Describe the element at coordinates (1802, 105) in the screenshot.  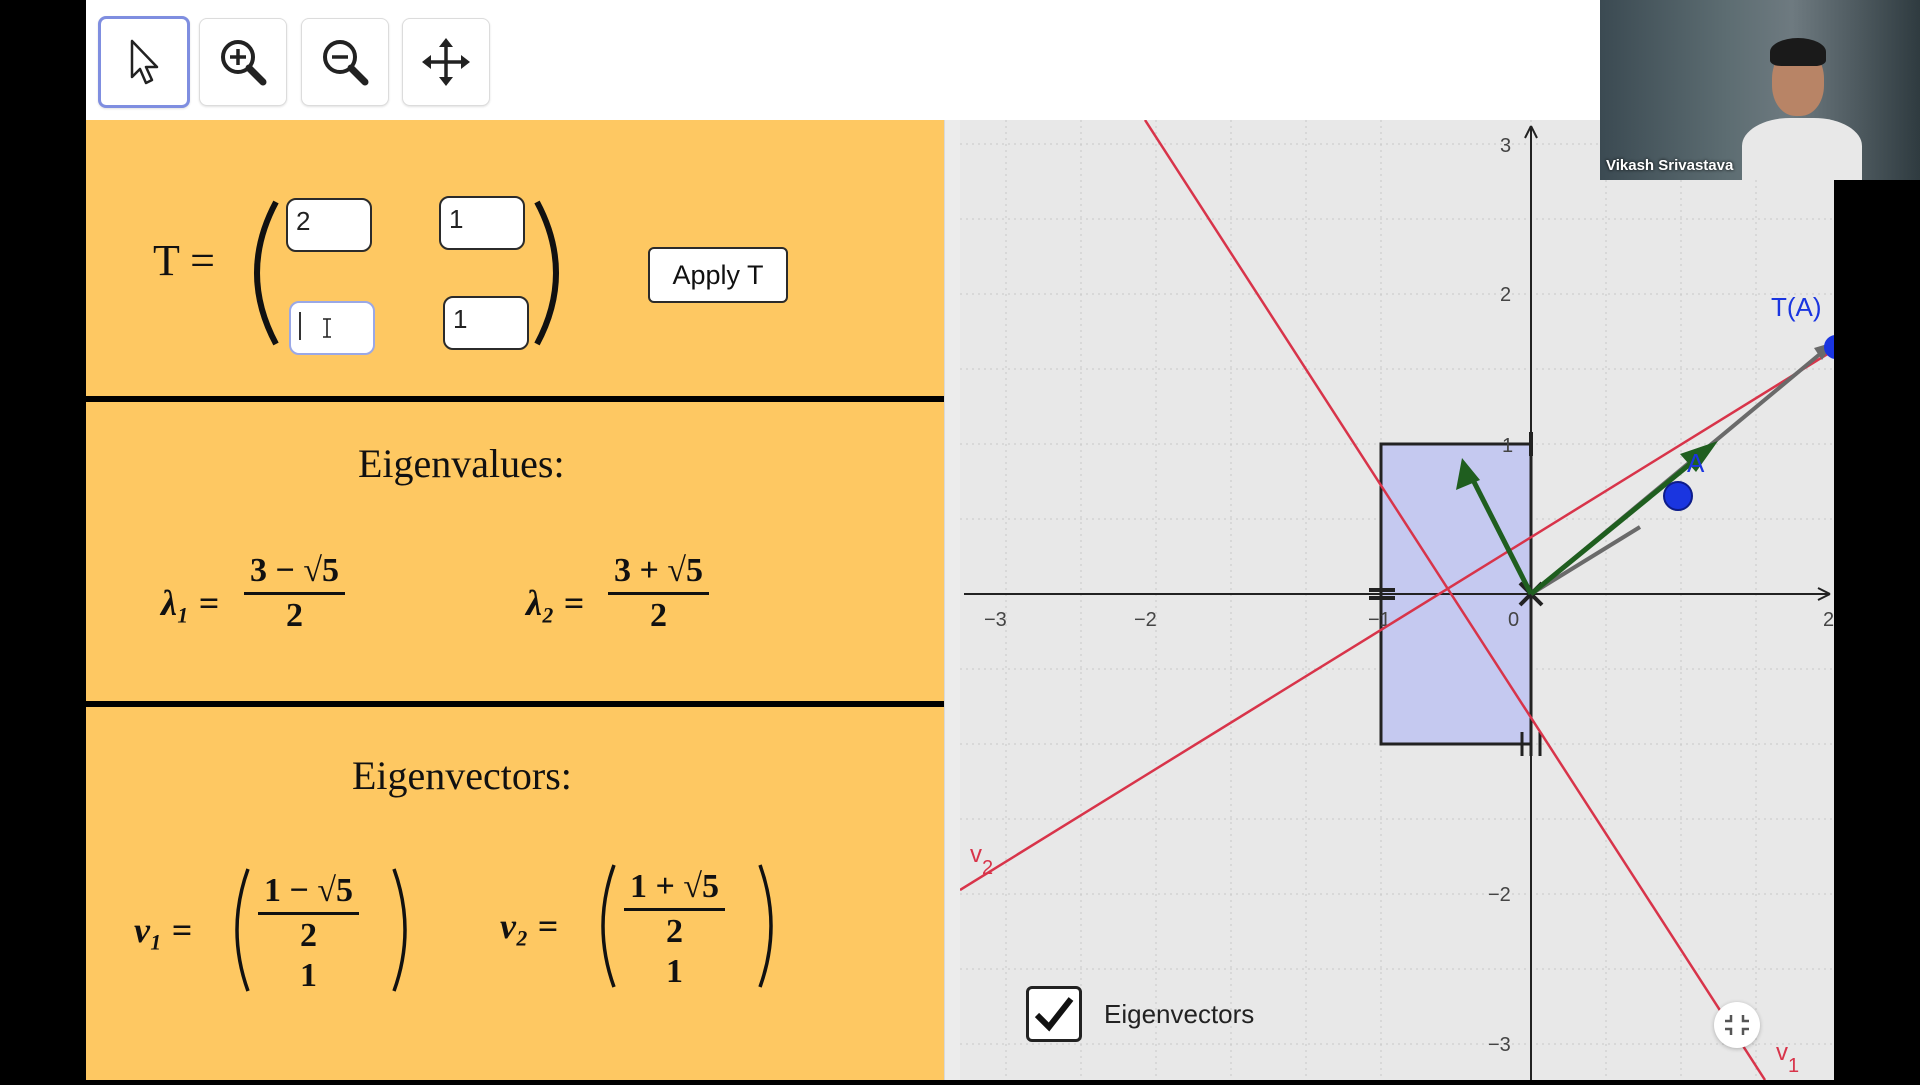
I see `participant-silhouette` at that location.